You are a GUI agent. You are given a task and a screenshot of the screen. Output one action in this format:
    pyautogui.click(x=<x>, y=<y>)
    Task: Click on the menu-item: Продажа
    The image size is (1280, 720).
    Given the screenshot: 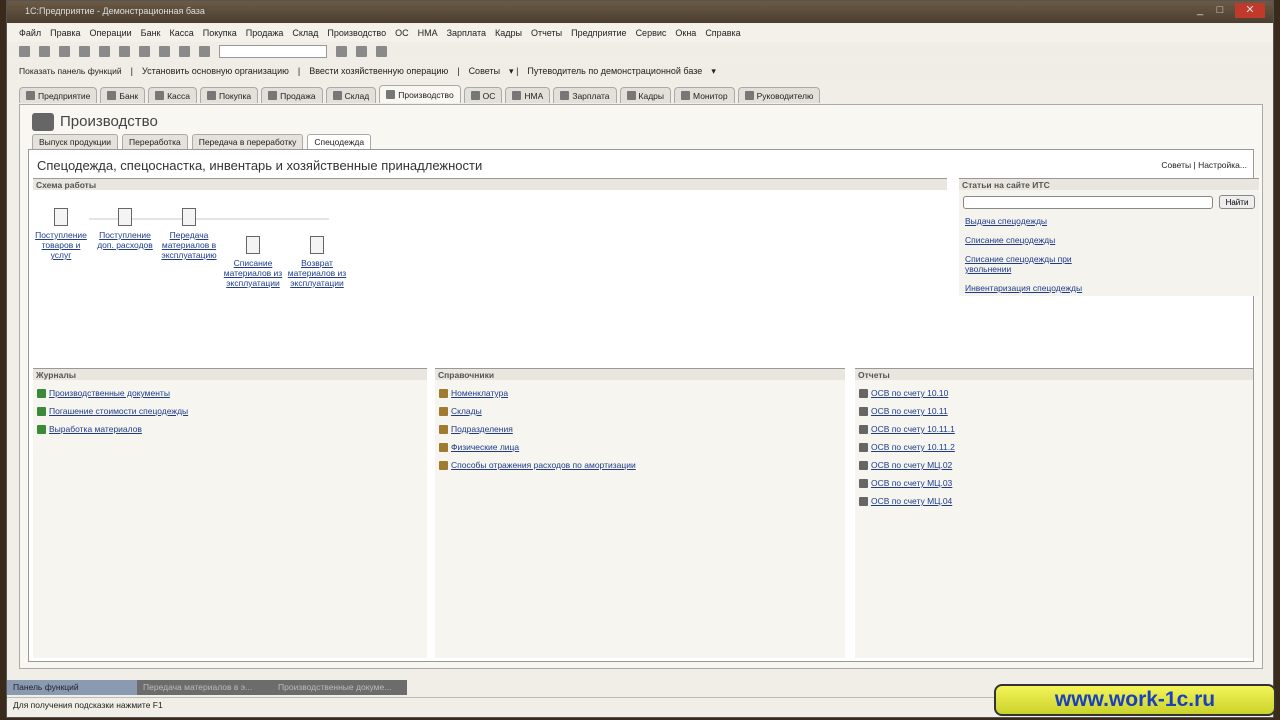 What is the action you would take?
    pyautogui.click(x=265, y=33)
    